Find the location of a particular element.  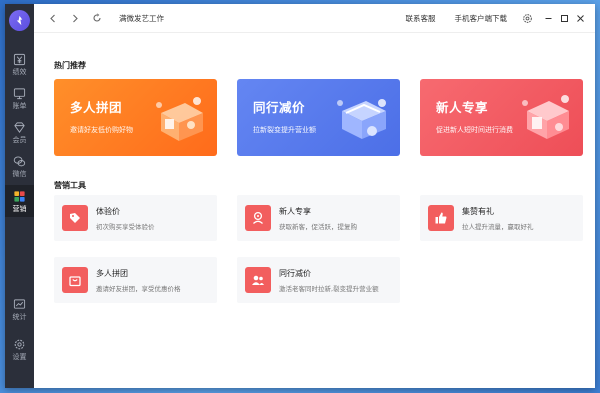

sidebar-item-marketing: 营销 is located at coordinates (19, 201).